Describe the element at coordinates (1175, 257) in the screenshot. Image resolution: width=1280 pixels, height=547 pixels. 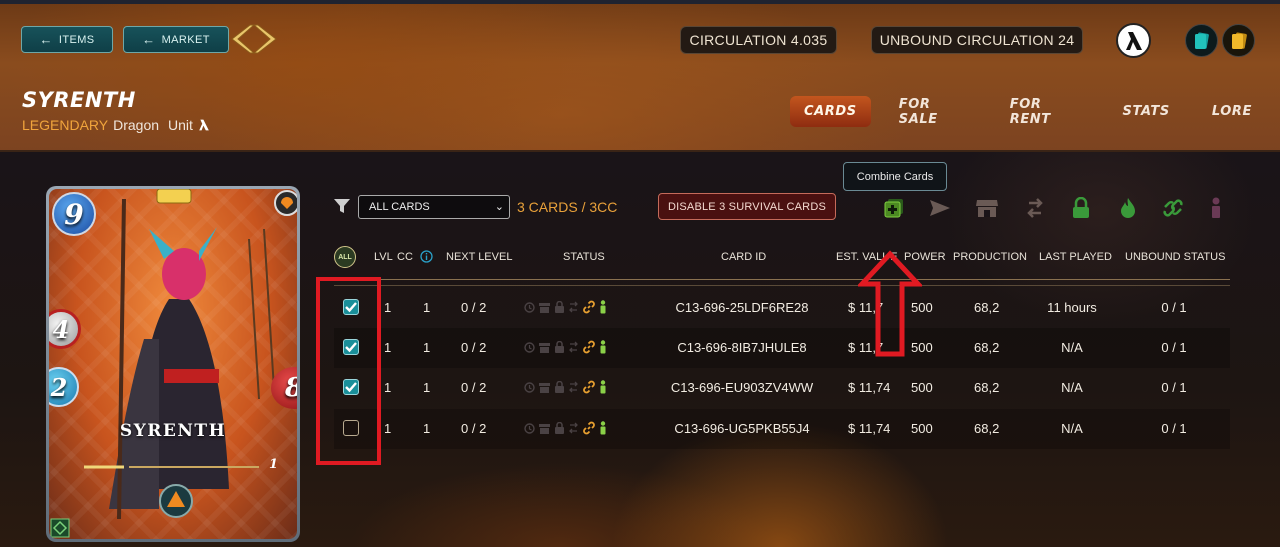
I see `header-unbound-status: UNBOUND STATUS` at that location.